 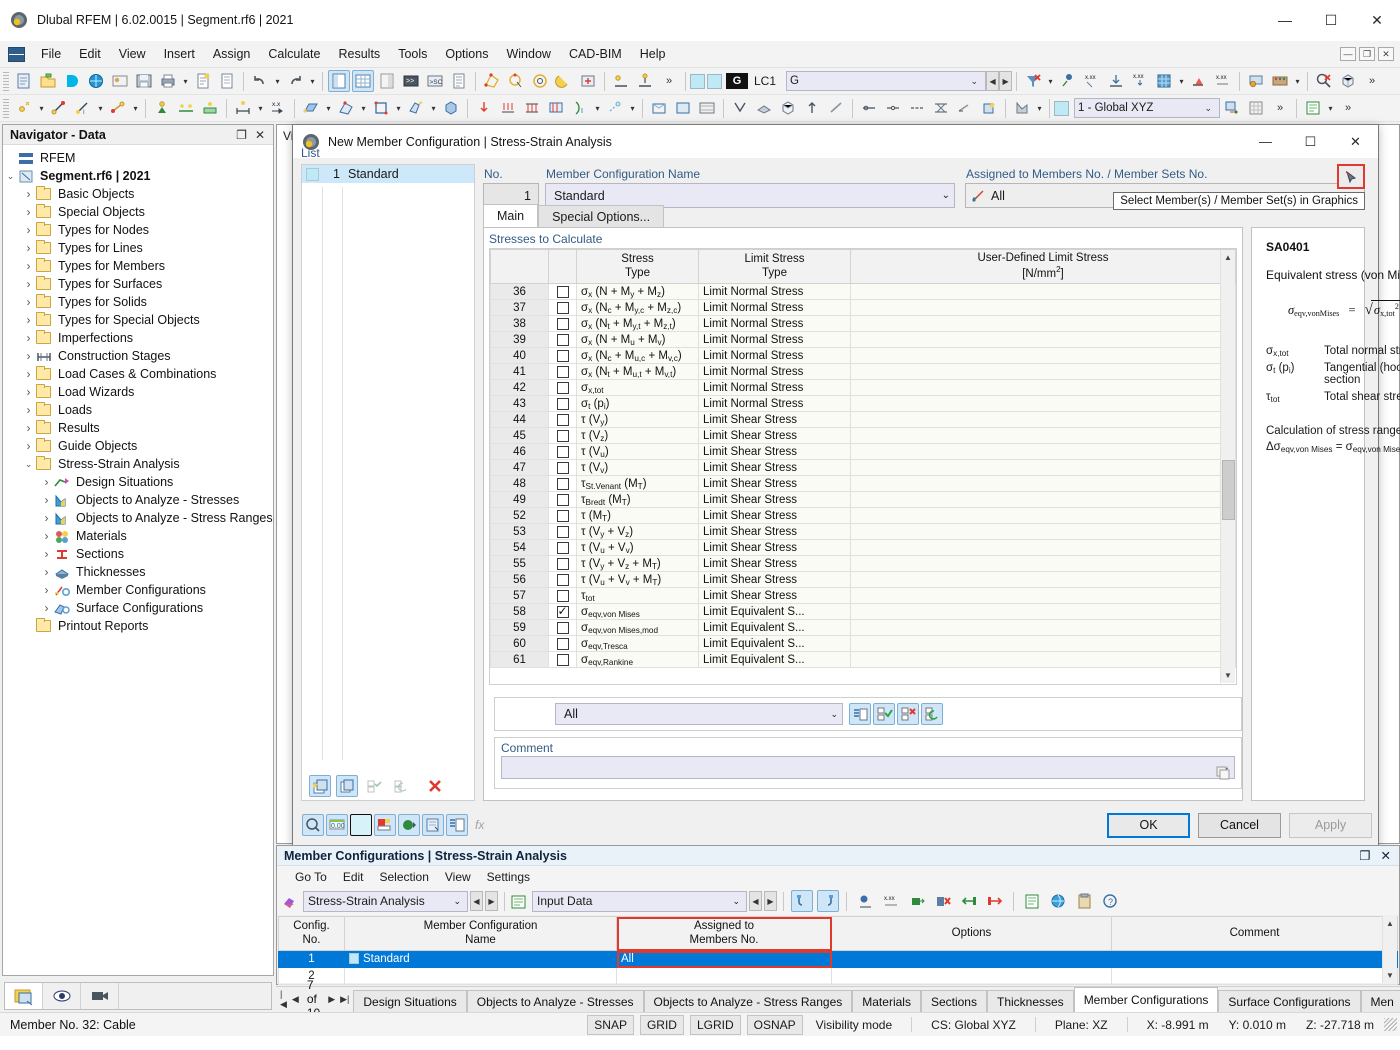 I want to click on nodal-load-icon, so click(x=484, y=108).